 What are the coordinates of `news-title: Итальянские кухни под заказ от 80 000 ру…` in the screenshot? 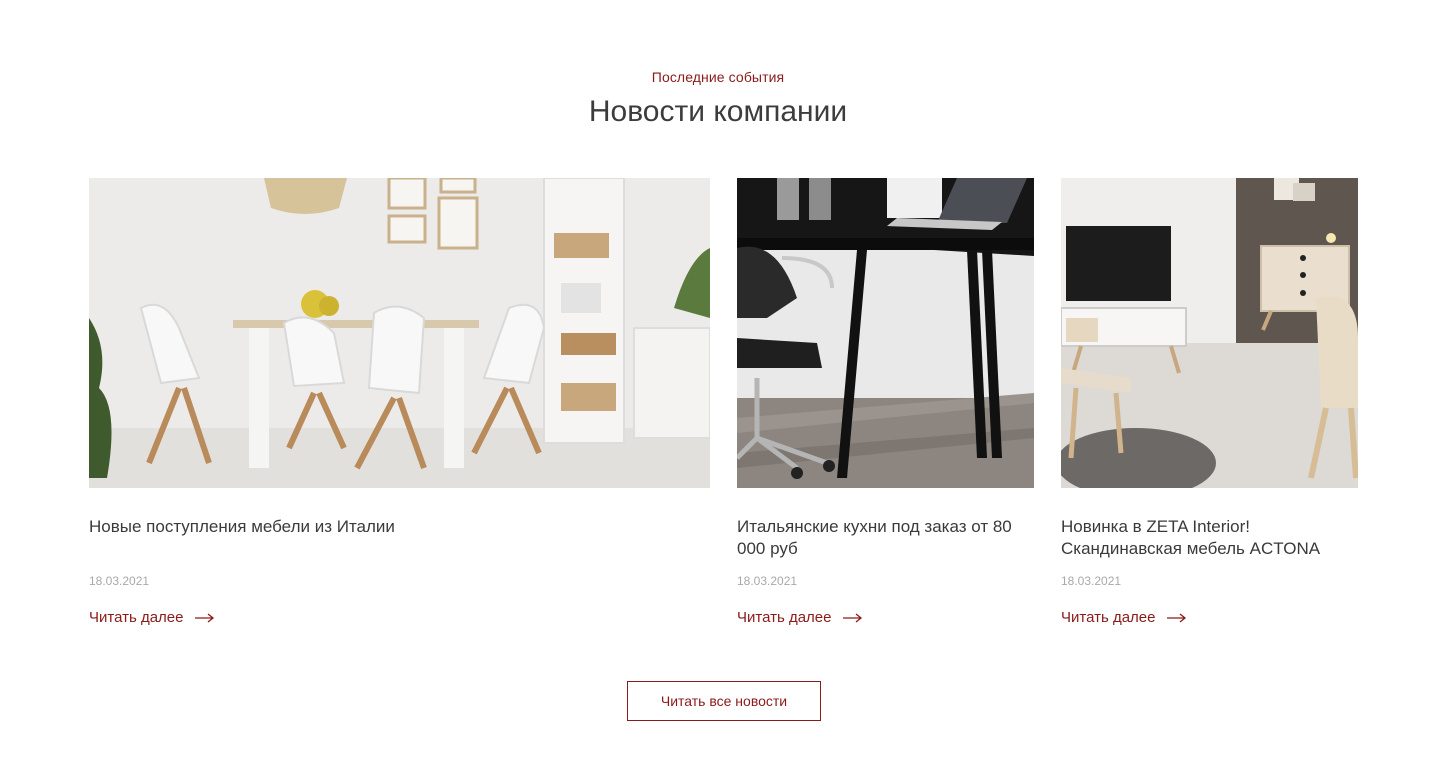 It's located at (885, 538).